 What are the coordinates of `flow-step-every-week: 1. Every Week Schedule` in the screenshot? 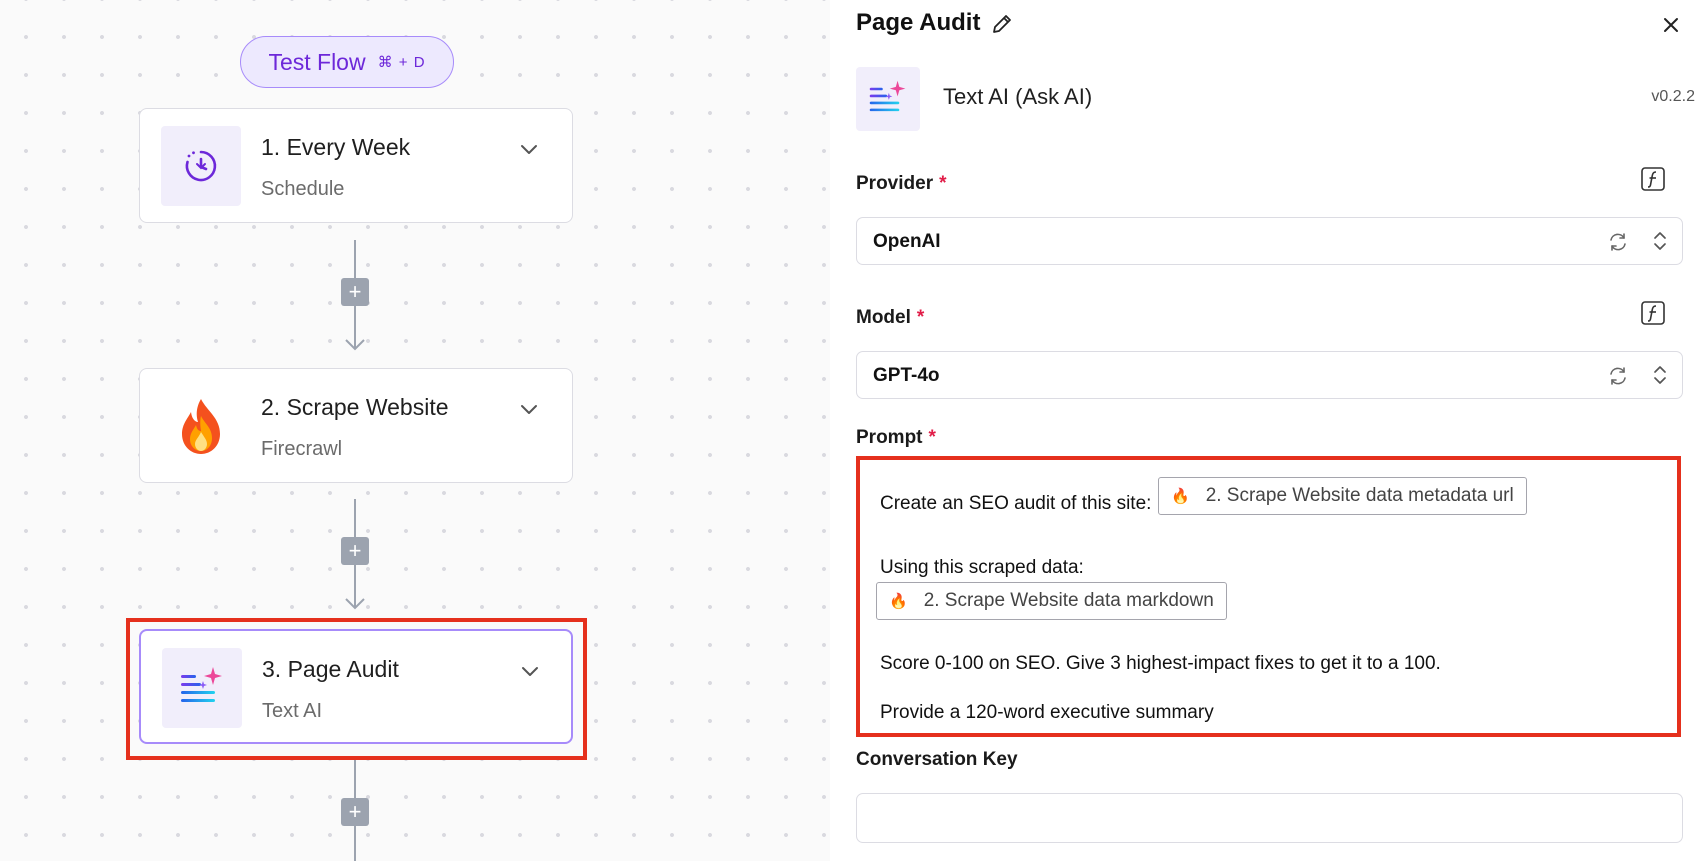 It's located at (356, 165).